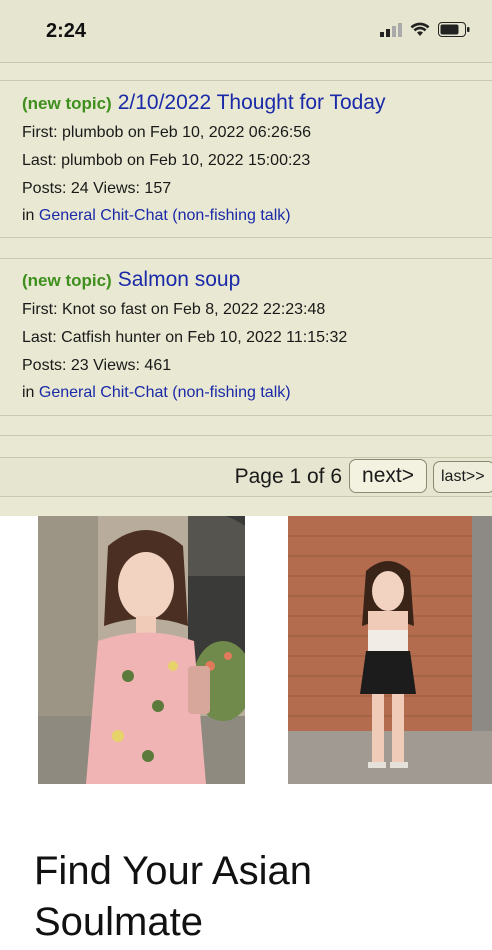  Describe the element at coordinates (167, 132) in the screenshot. I see `topic-first-post: First: plumbob on Feb 10, 2022 06:26:56` at that location.